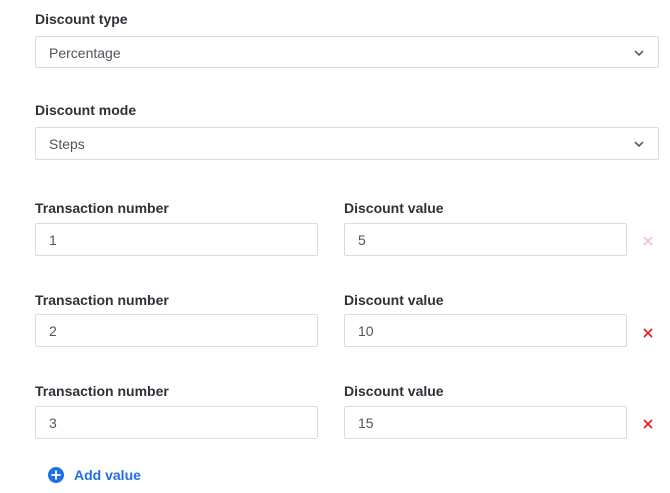 This screenshot has height=493, width=670. Describe the element at coordinates (347, 52) in the screenshot. I see `discount-type-select: Percentage` at that location.